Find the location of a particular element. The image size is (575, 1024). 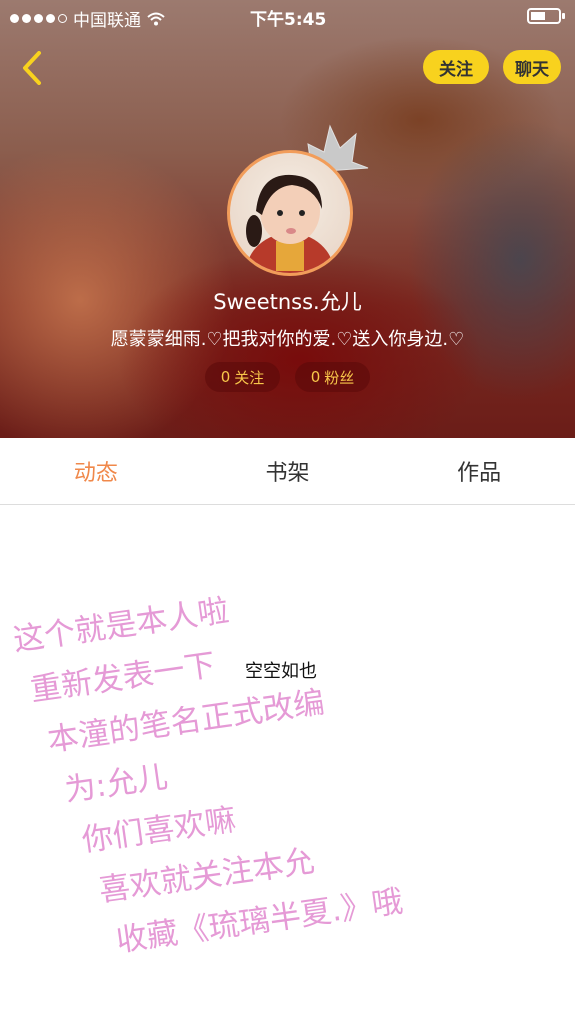

back-button is located at coordinates (32, 68).